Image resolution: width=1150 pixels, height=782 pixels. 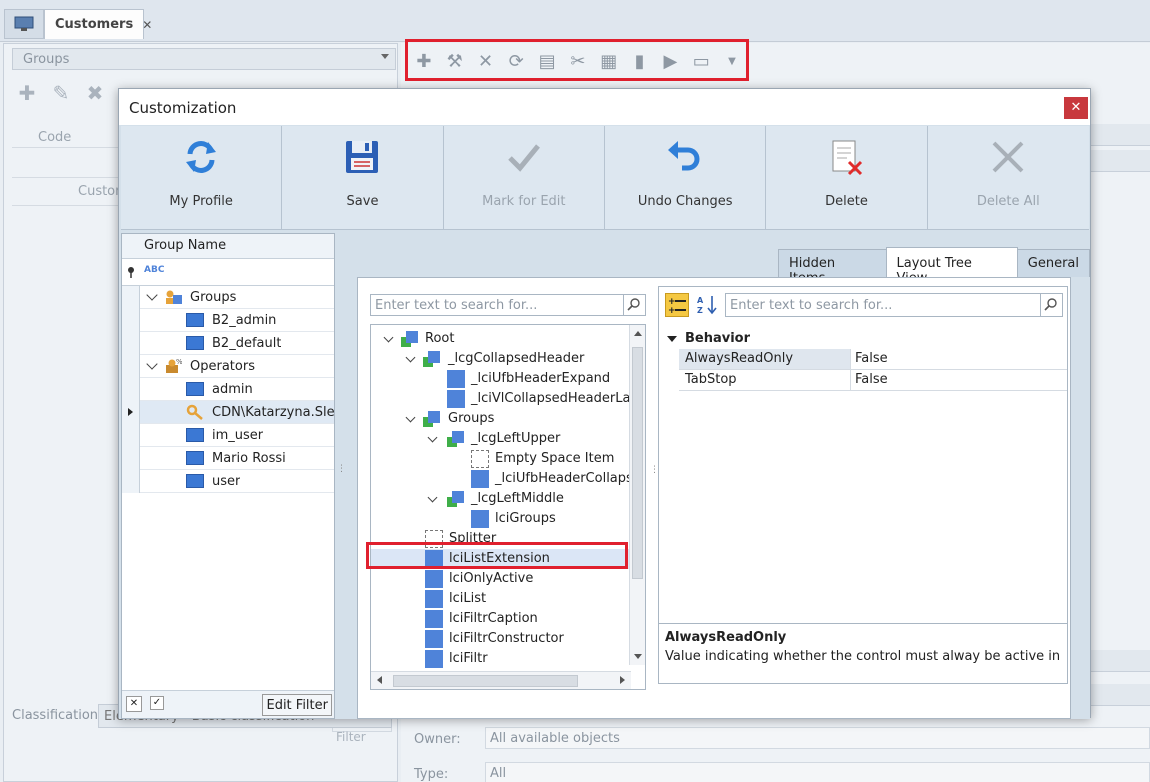 I want to click on monitor-icon, so click(x=24, y=23).